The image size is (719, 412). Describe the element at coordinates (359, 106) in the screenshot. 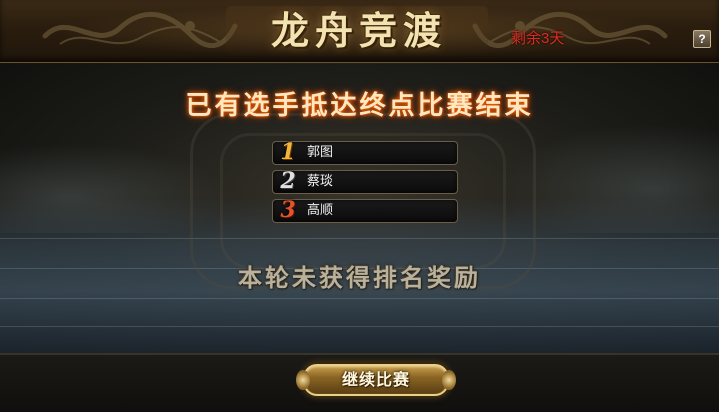

I see `race-result-headline: 已有选手抵达终点比赛结束` at that location.